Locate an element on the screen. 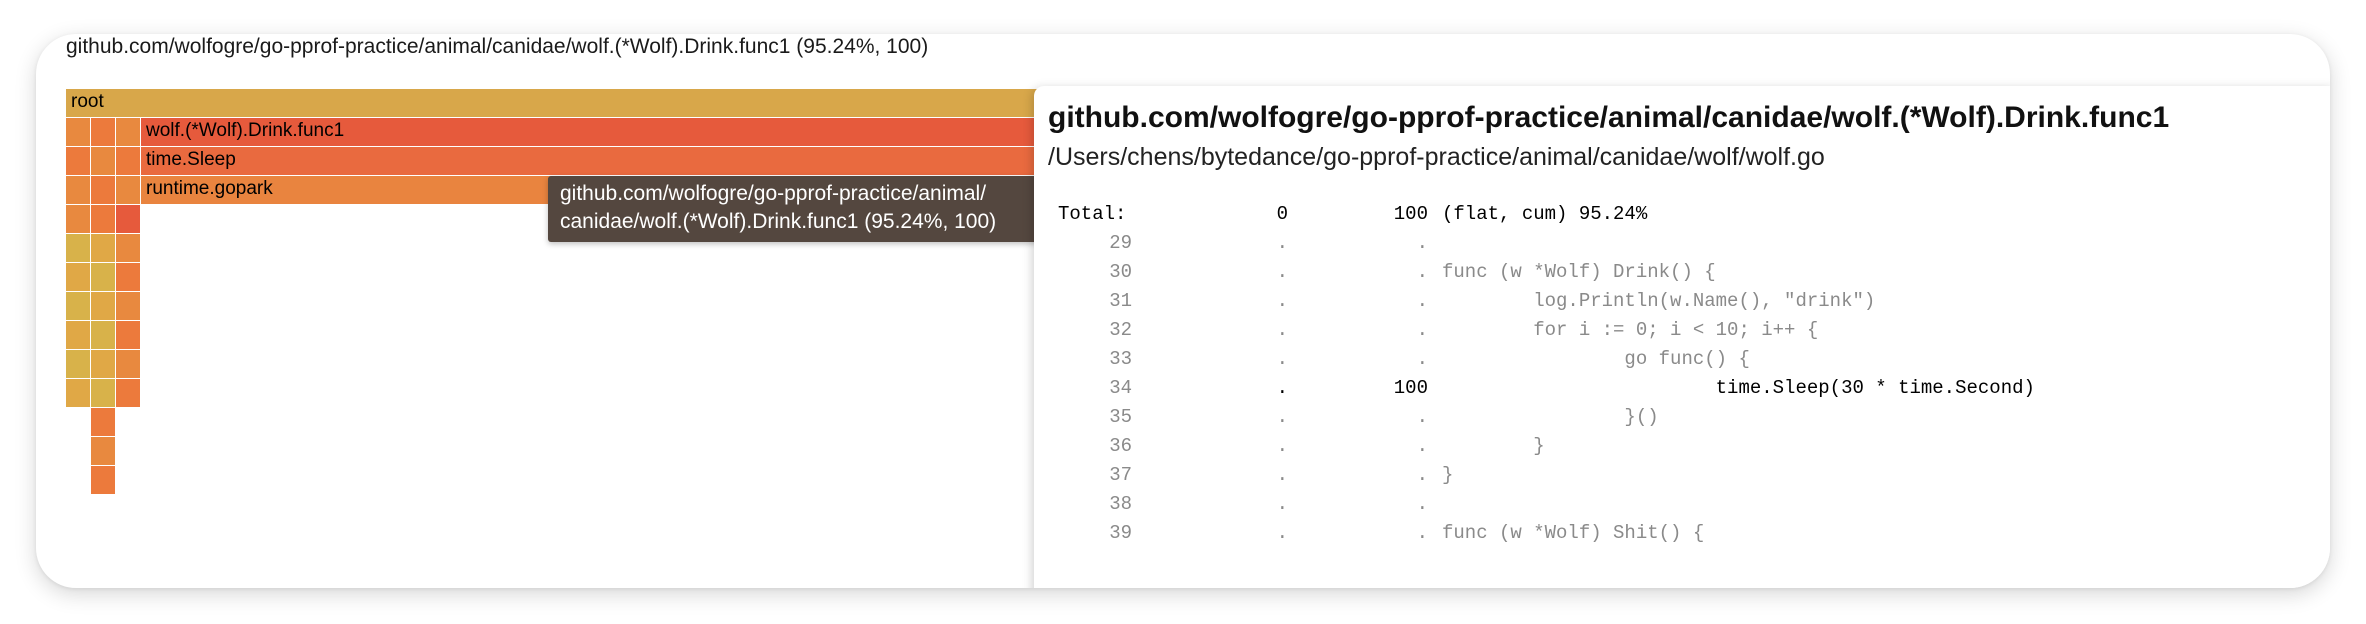 The height and width of the screenshot is (624, 2366). line-number: 38 is located at coordinates (1120, 504).